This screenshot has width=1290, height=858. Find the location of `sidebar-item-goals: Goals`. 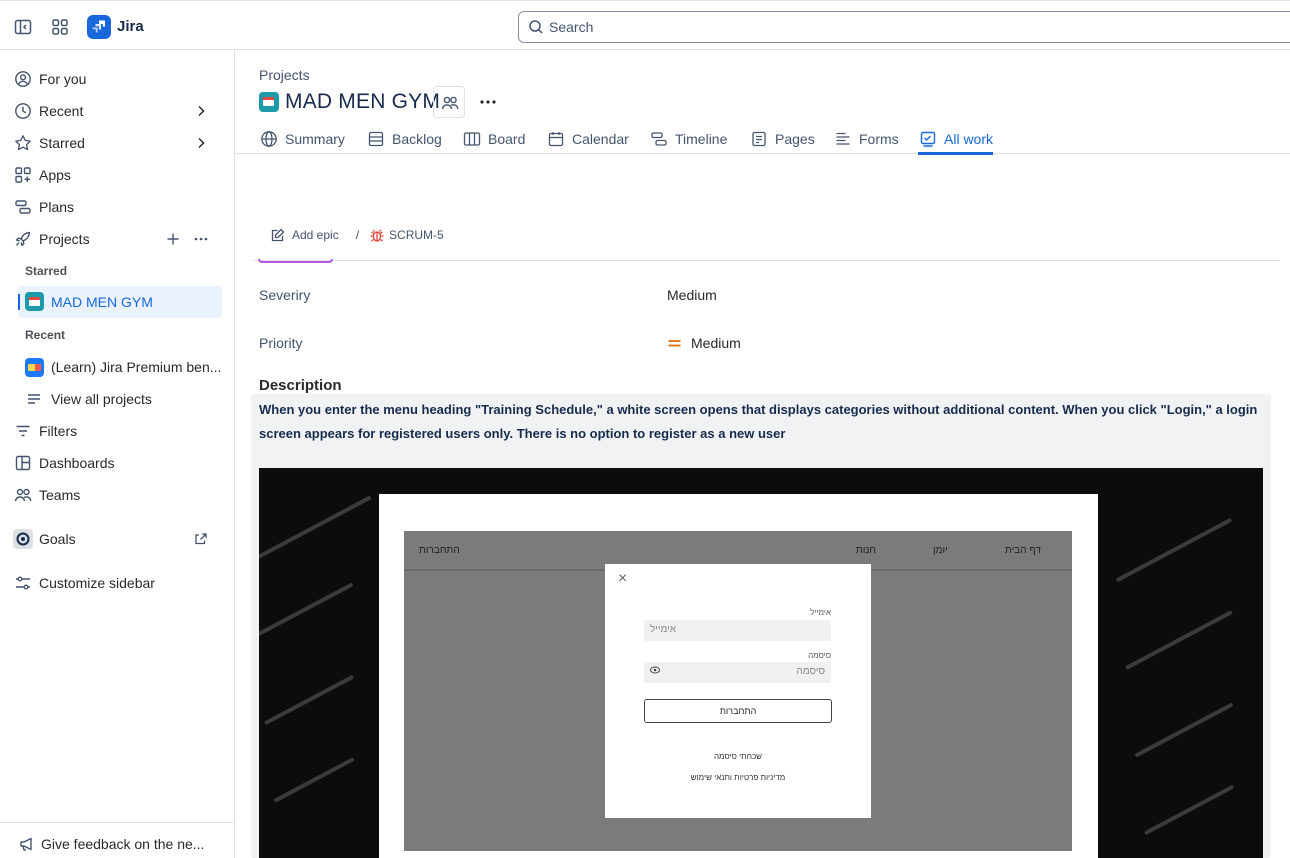

sidebar-item-goals: Goals is located at coordinates (118, 539).